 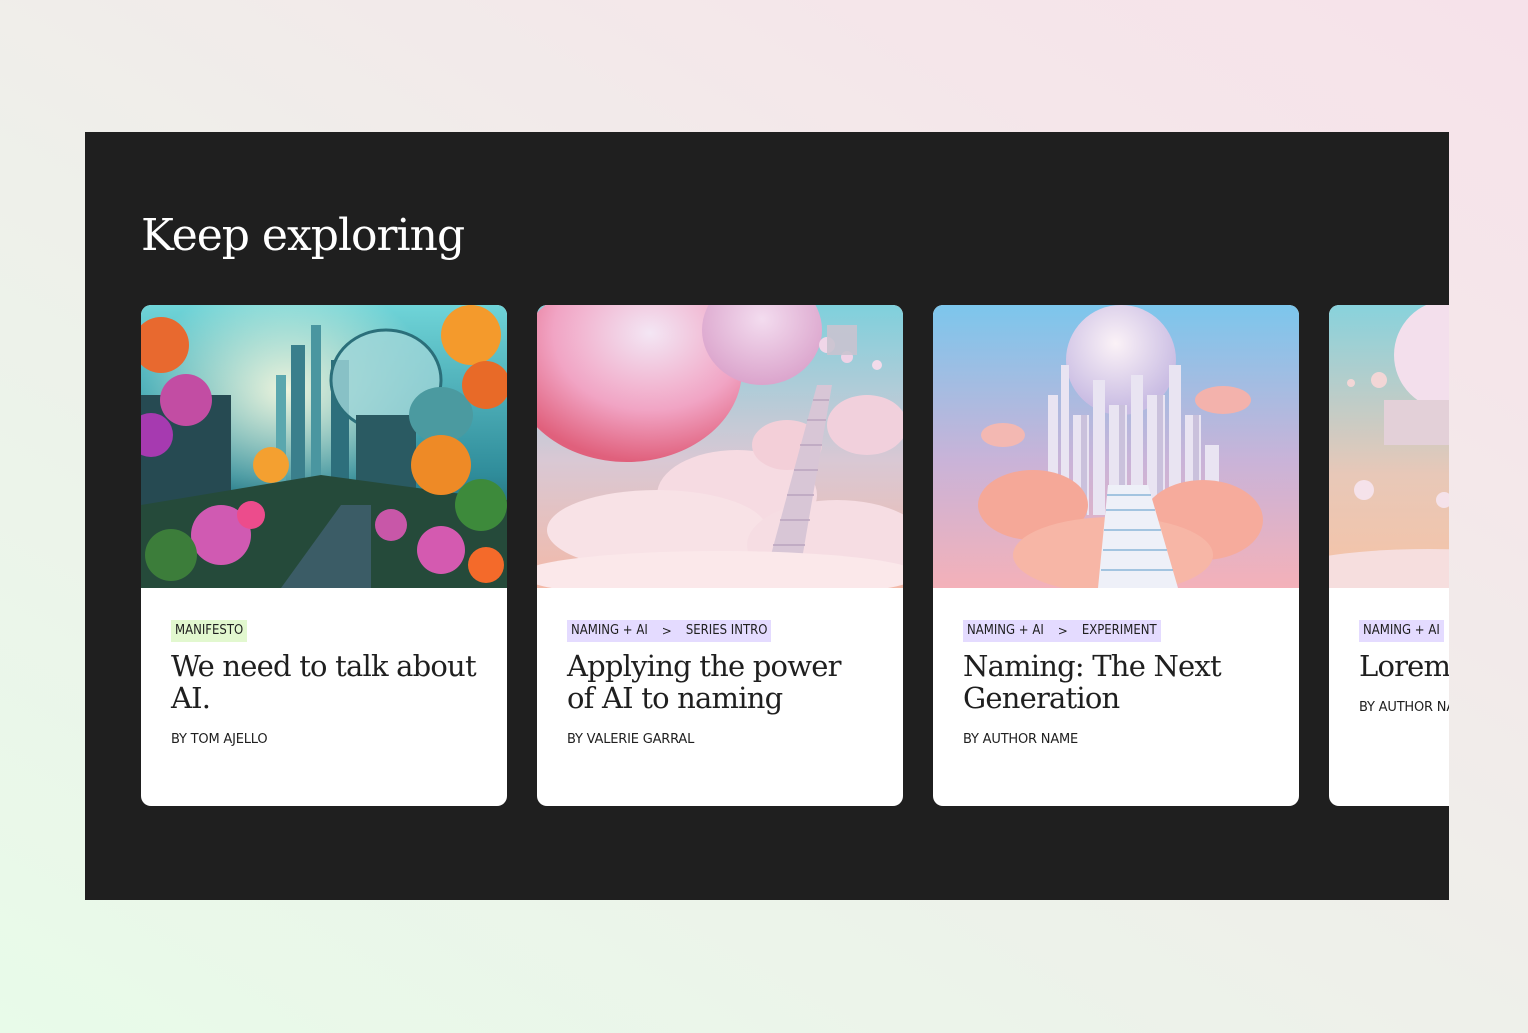 I want to click on card-image-crystal-city, so click(x=1116, y=446).